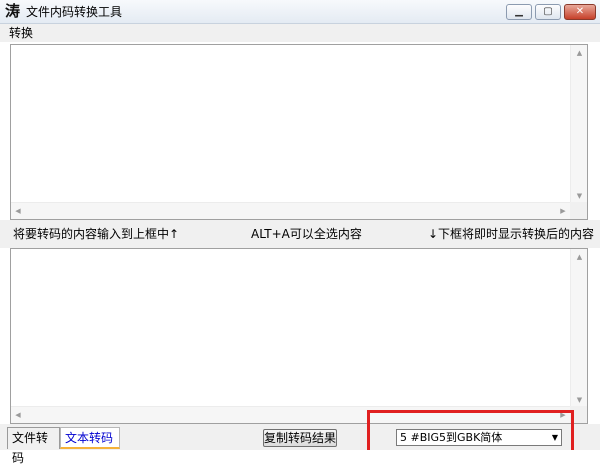  Describe the element at coordinates (578, 328) in the screenshot. I see `output-vertical-scrollbar: ▲ ▼` at that location.